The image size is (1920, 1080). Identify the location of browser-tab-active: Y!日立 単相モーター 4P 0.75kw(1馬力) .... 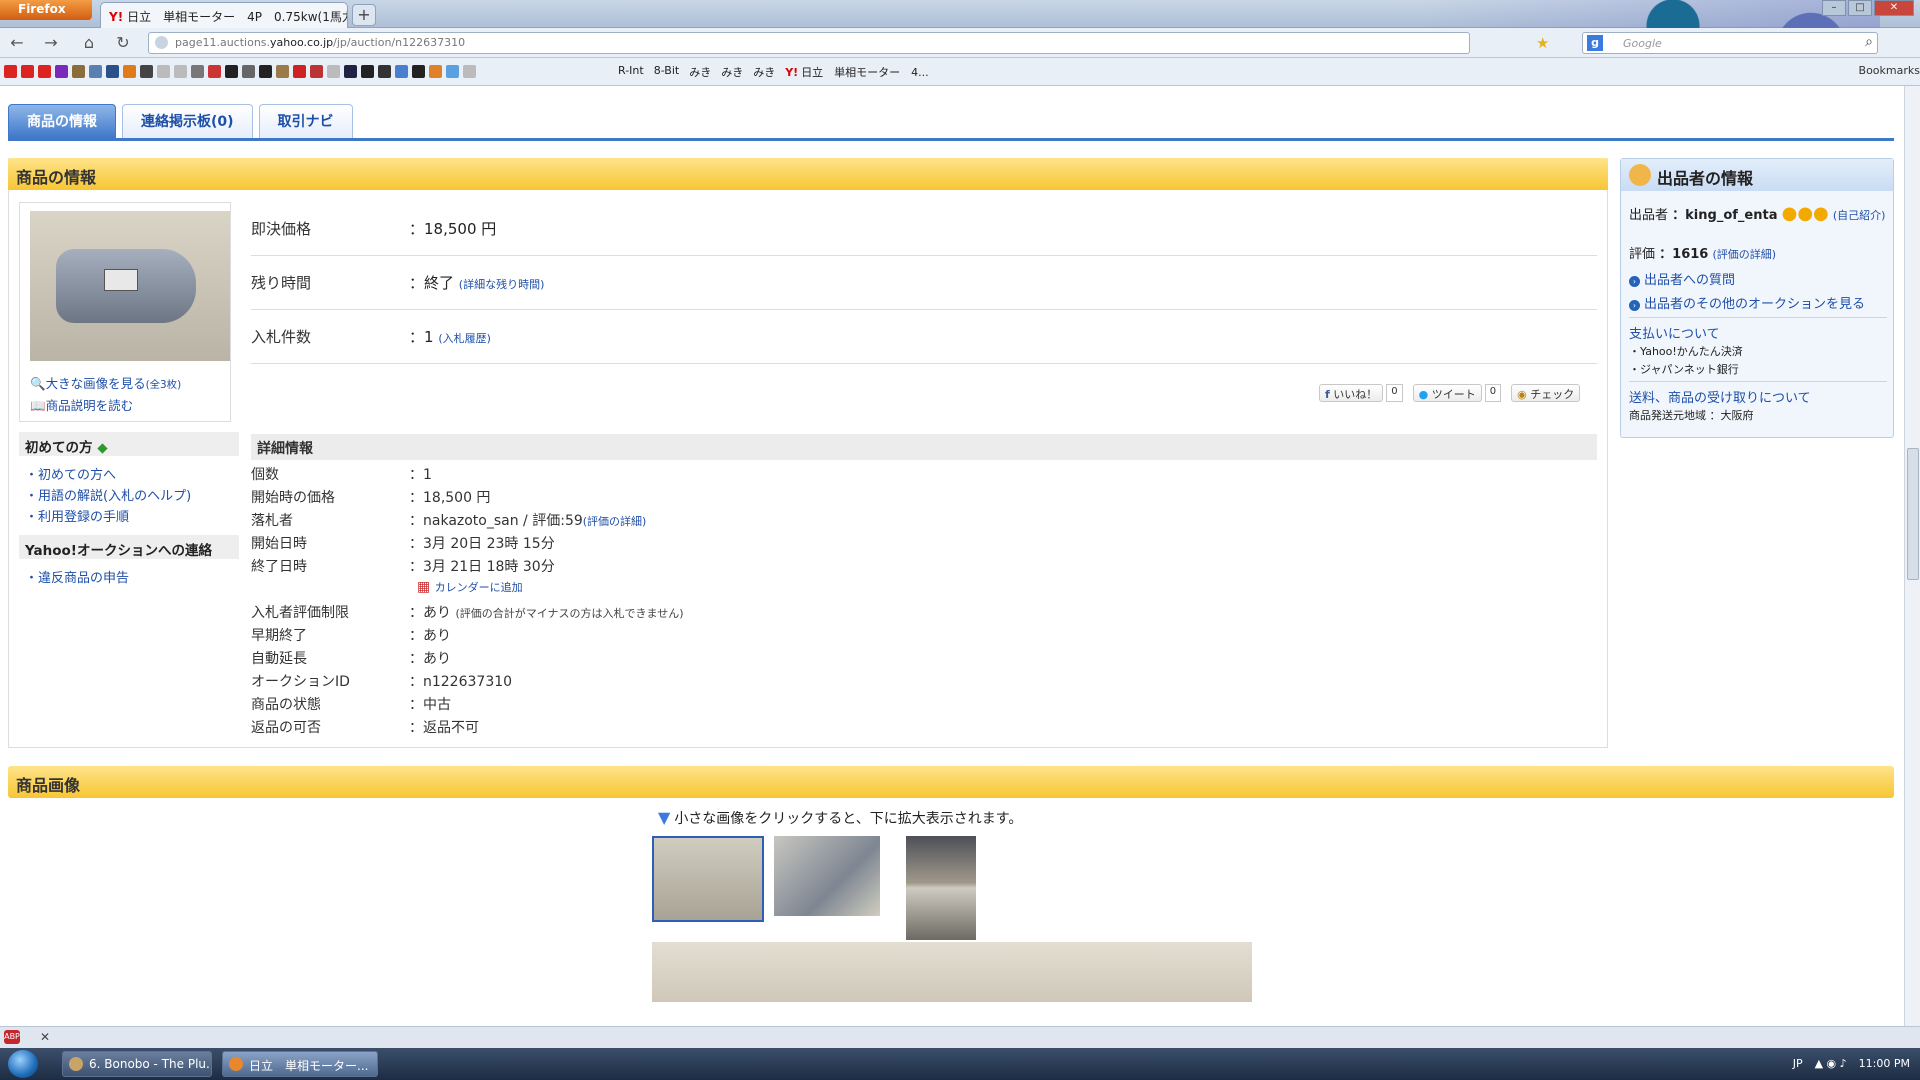
(224, 15).